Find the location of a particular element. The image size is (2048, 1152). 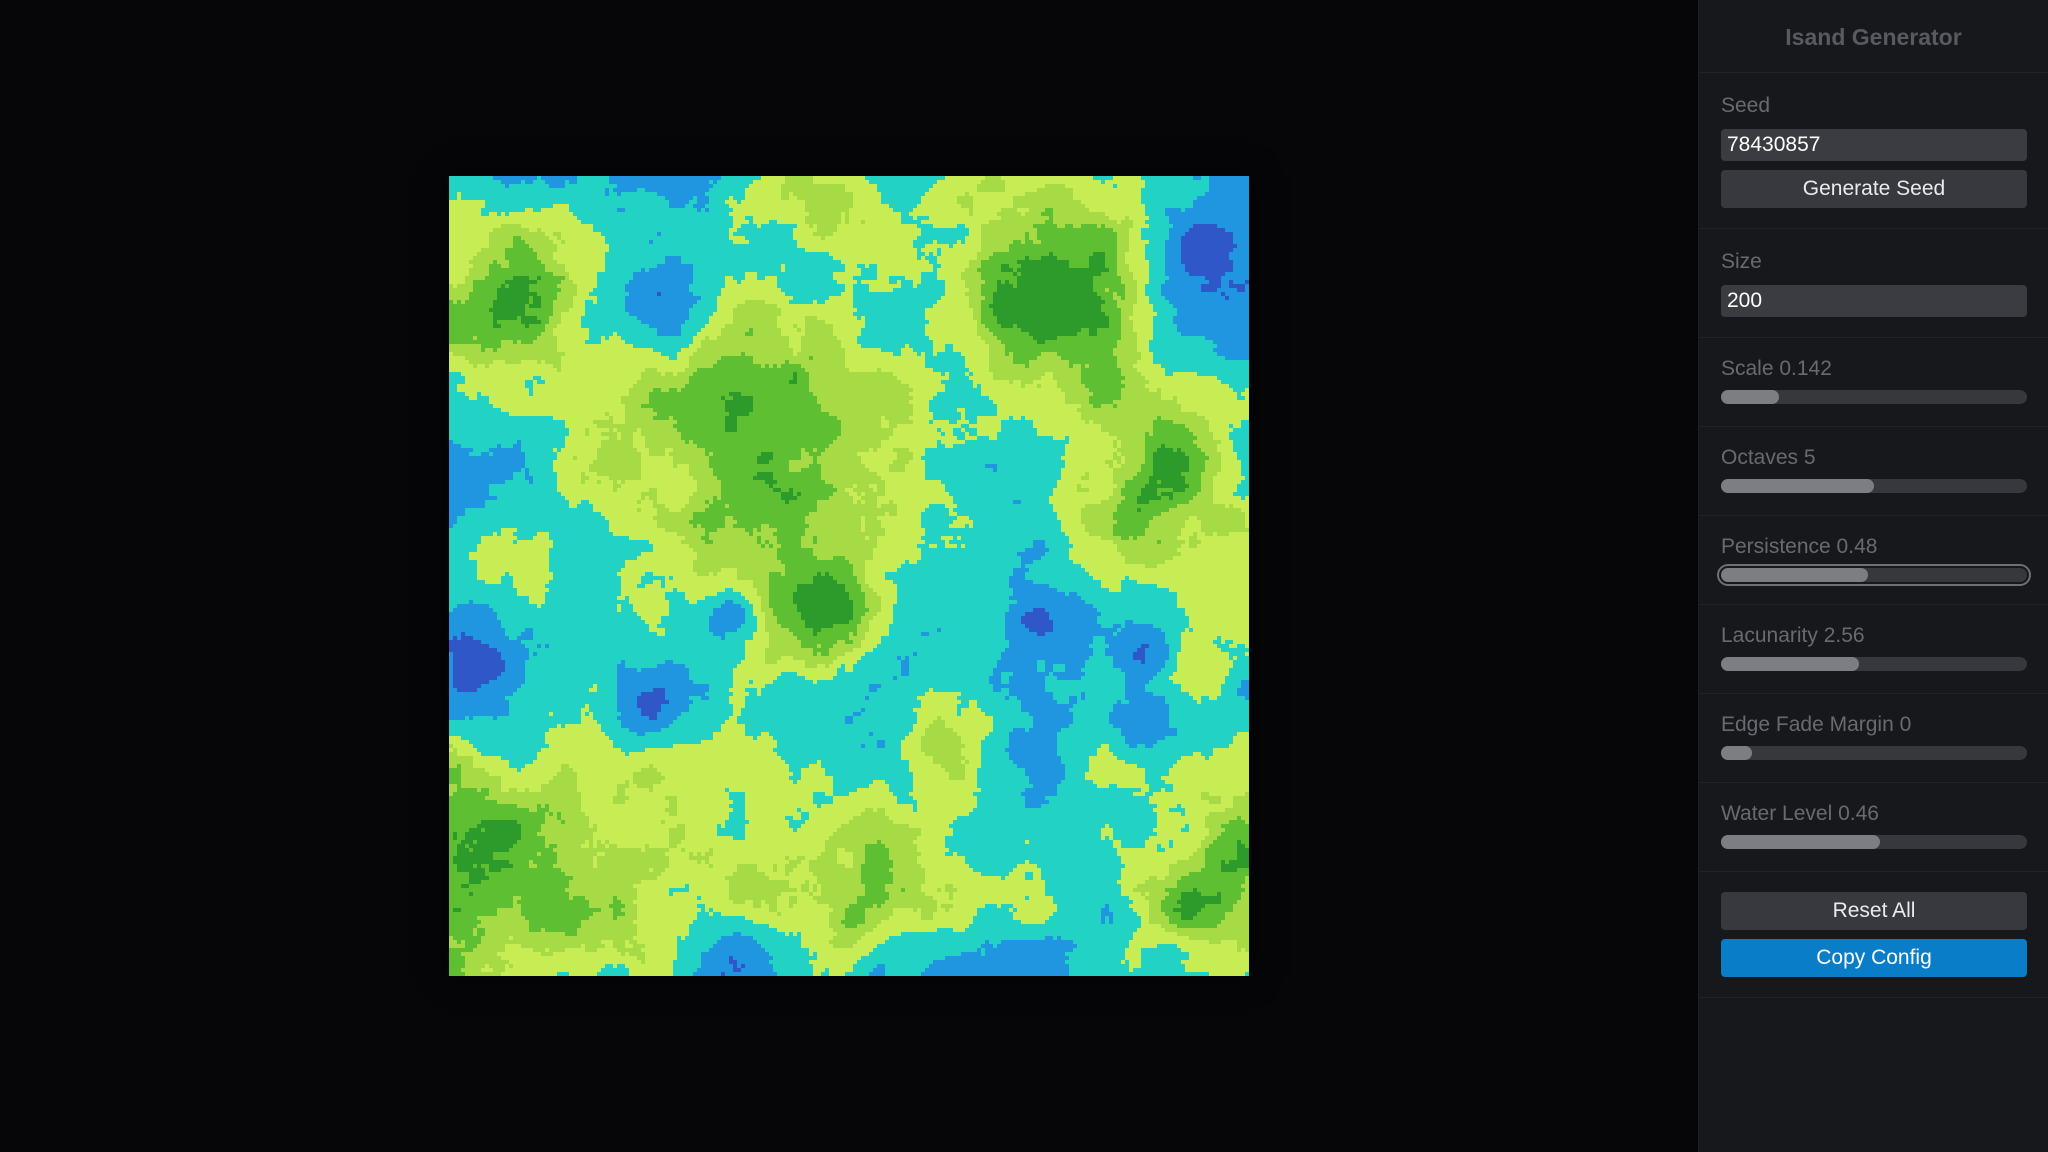

persistence-slider is located at coordinates (1874, 575).